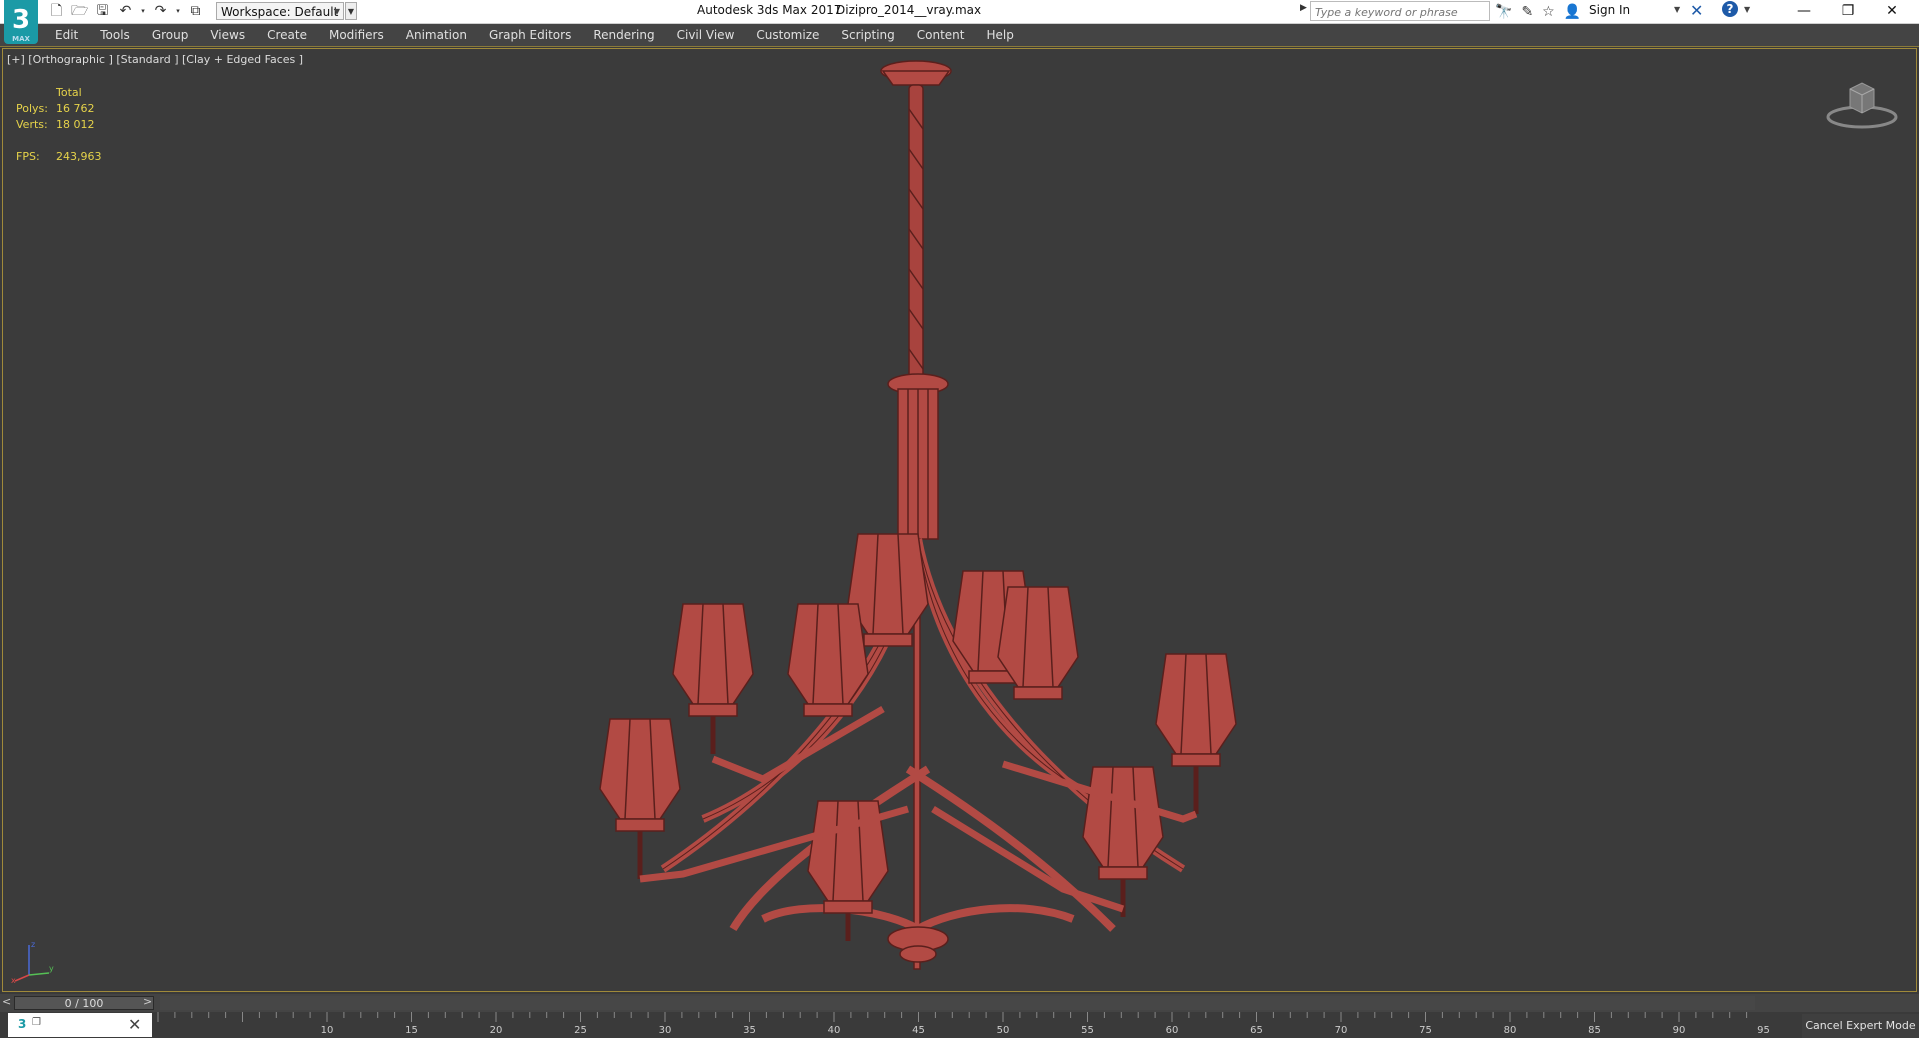 The height and width of the screenshot is (1038, 1919). What do you see at coordinates (717, 35) in the screenshot?
I see `menu-civil-view: Civil View` at bounding box center [717, 35].